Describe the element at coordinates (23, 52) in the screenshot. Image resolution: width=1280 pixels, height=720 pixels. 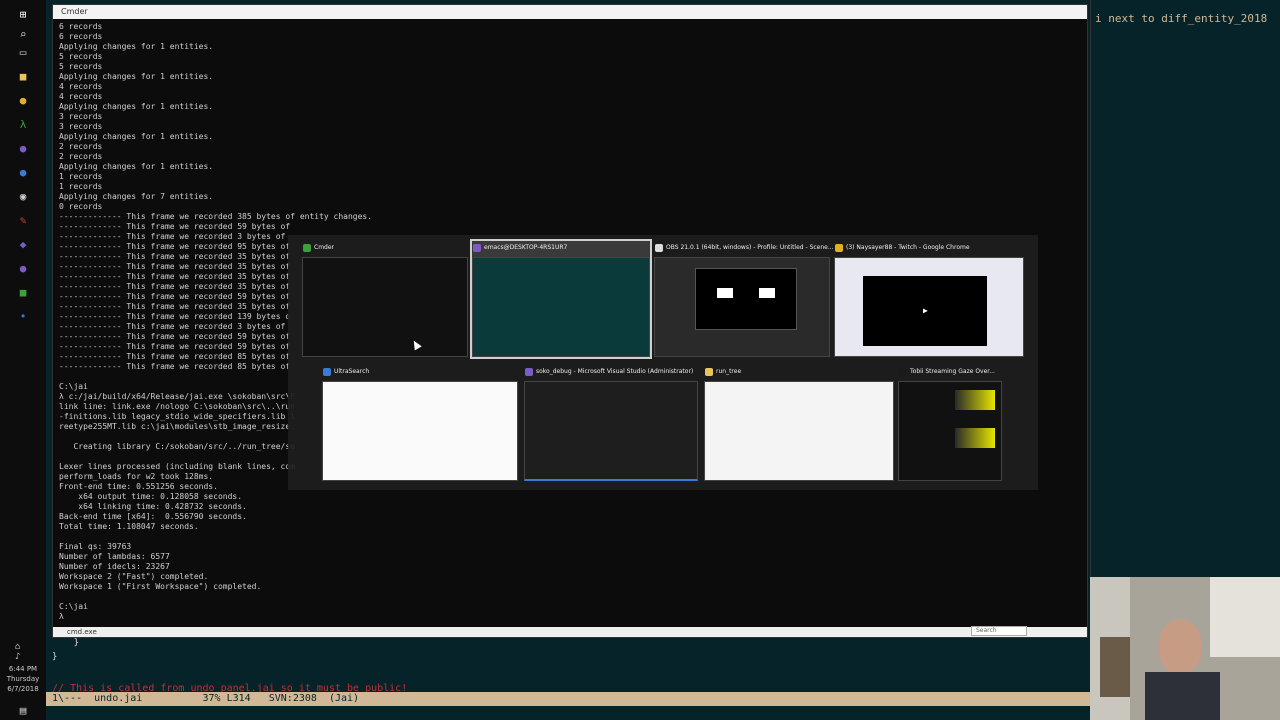
I see `task-view-icon: ▭` at that location.